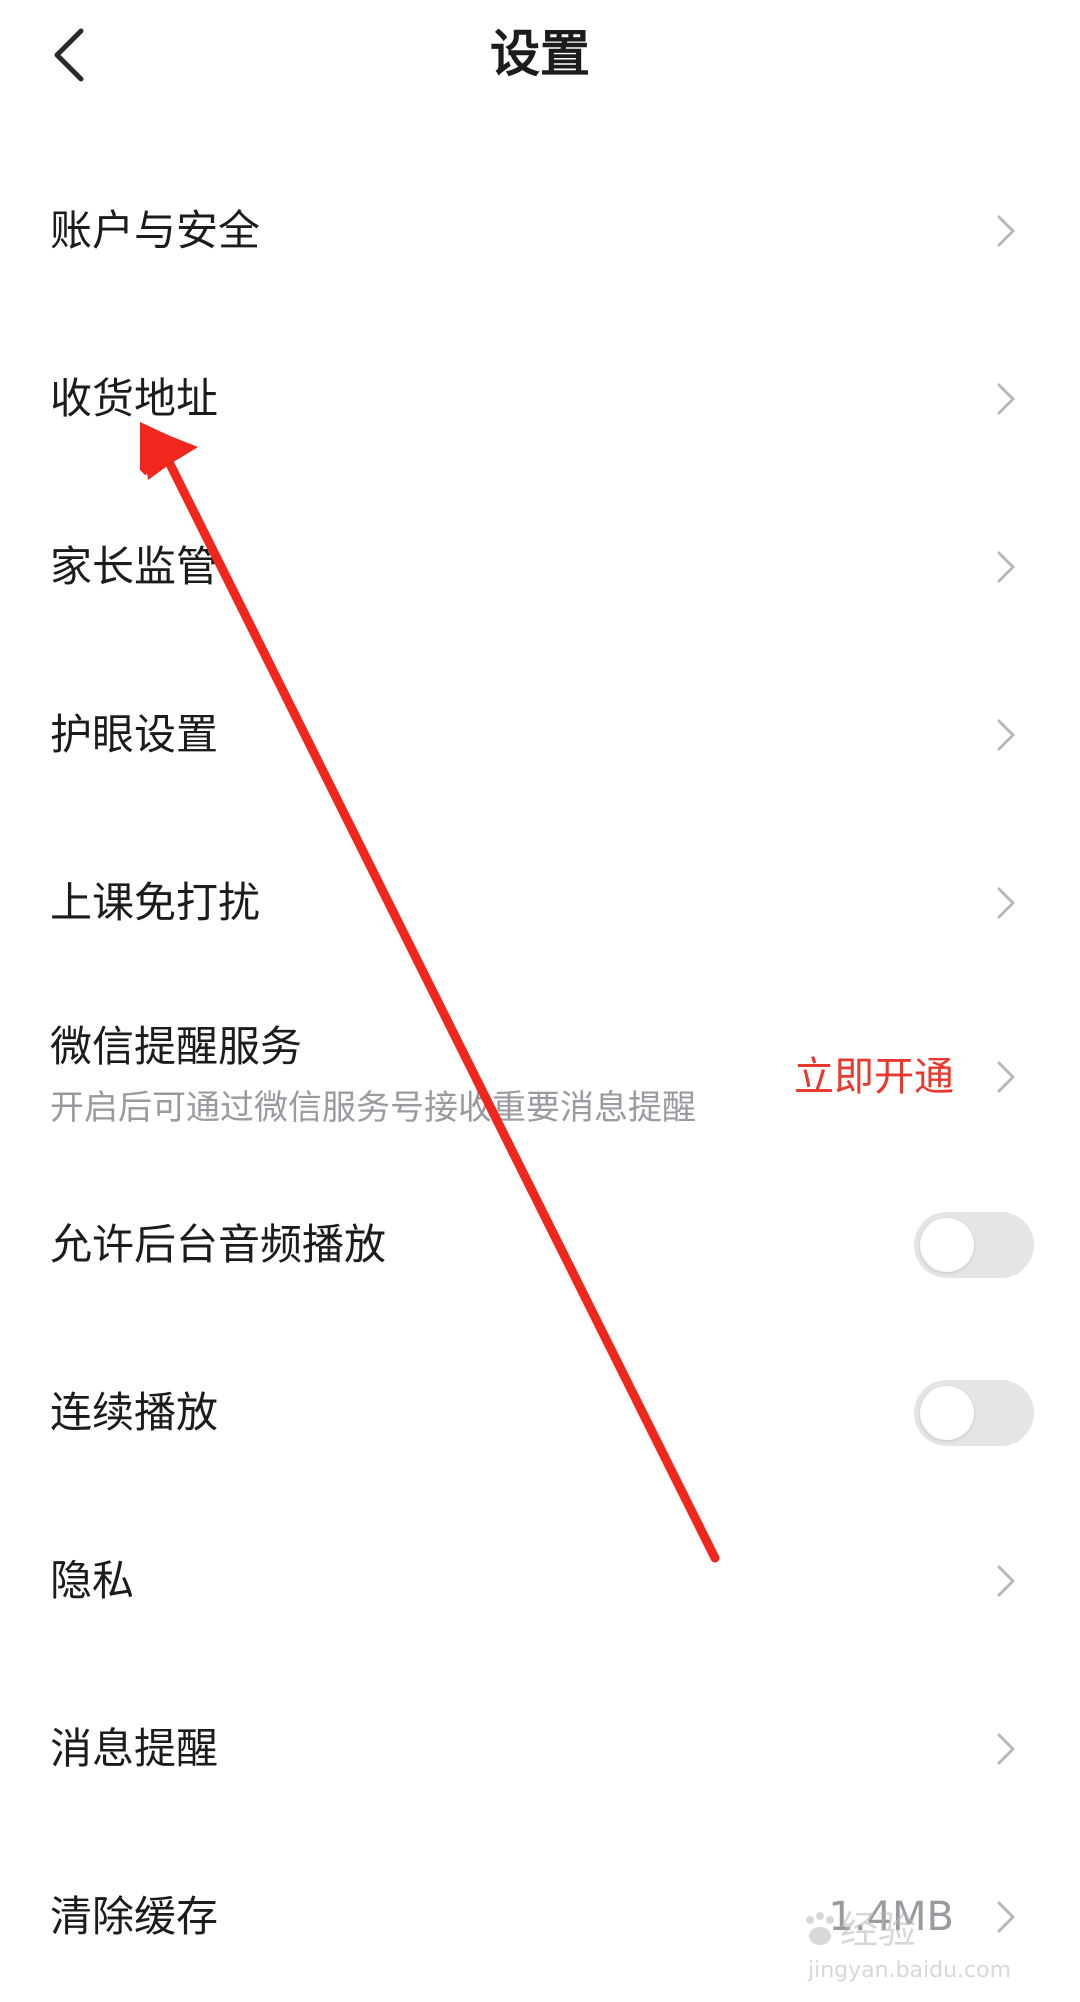 The width and height of the screenshot is (1080, 2002). Describe the element at coordinates (134, 1748) in the screenshot. I see `row-label: 消息提醒` at that location.